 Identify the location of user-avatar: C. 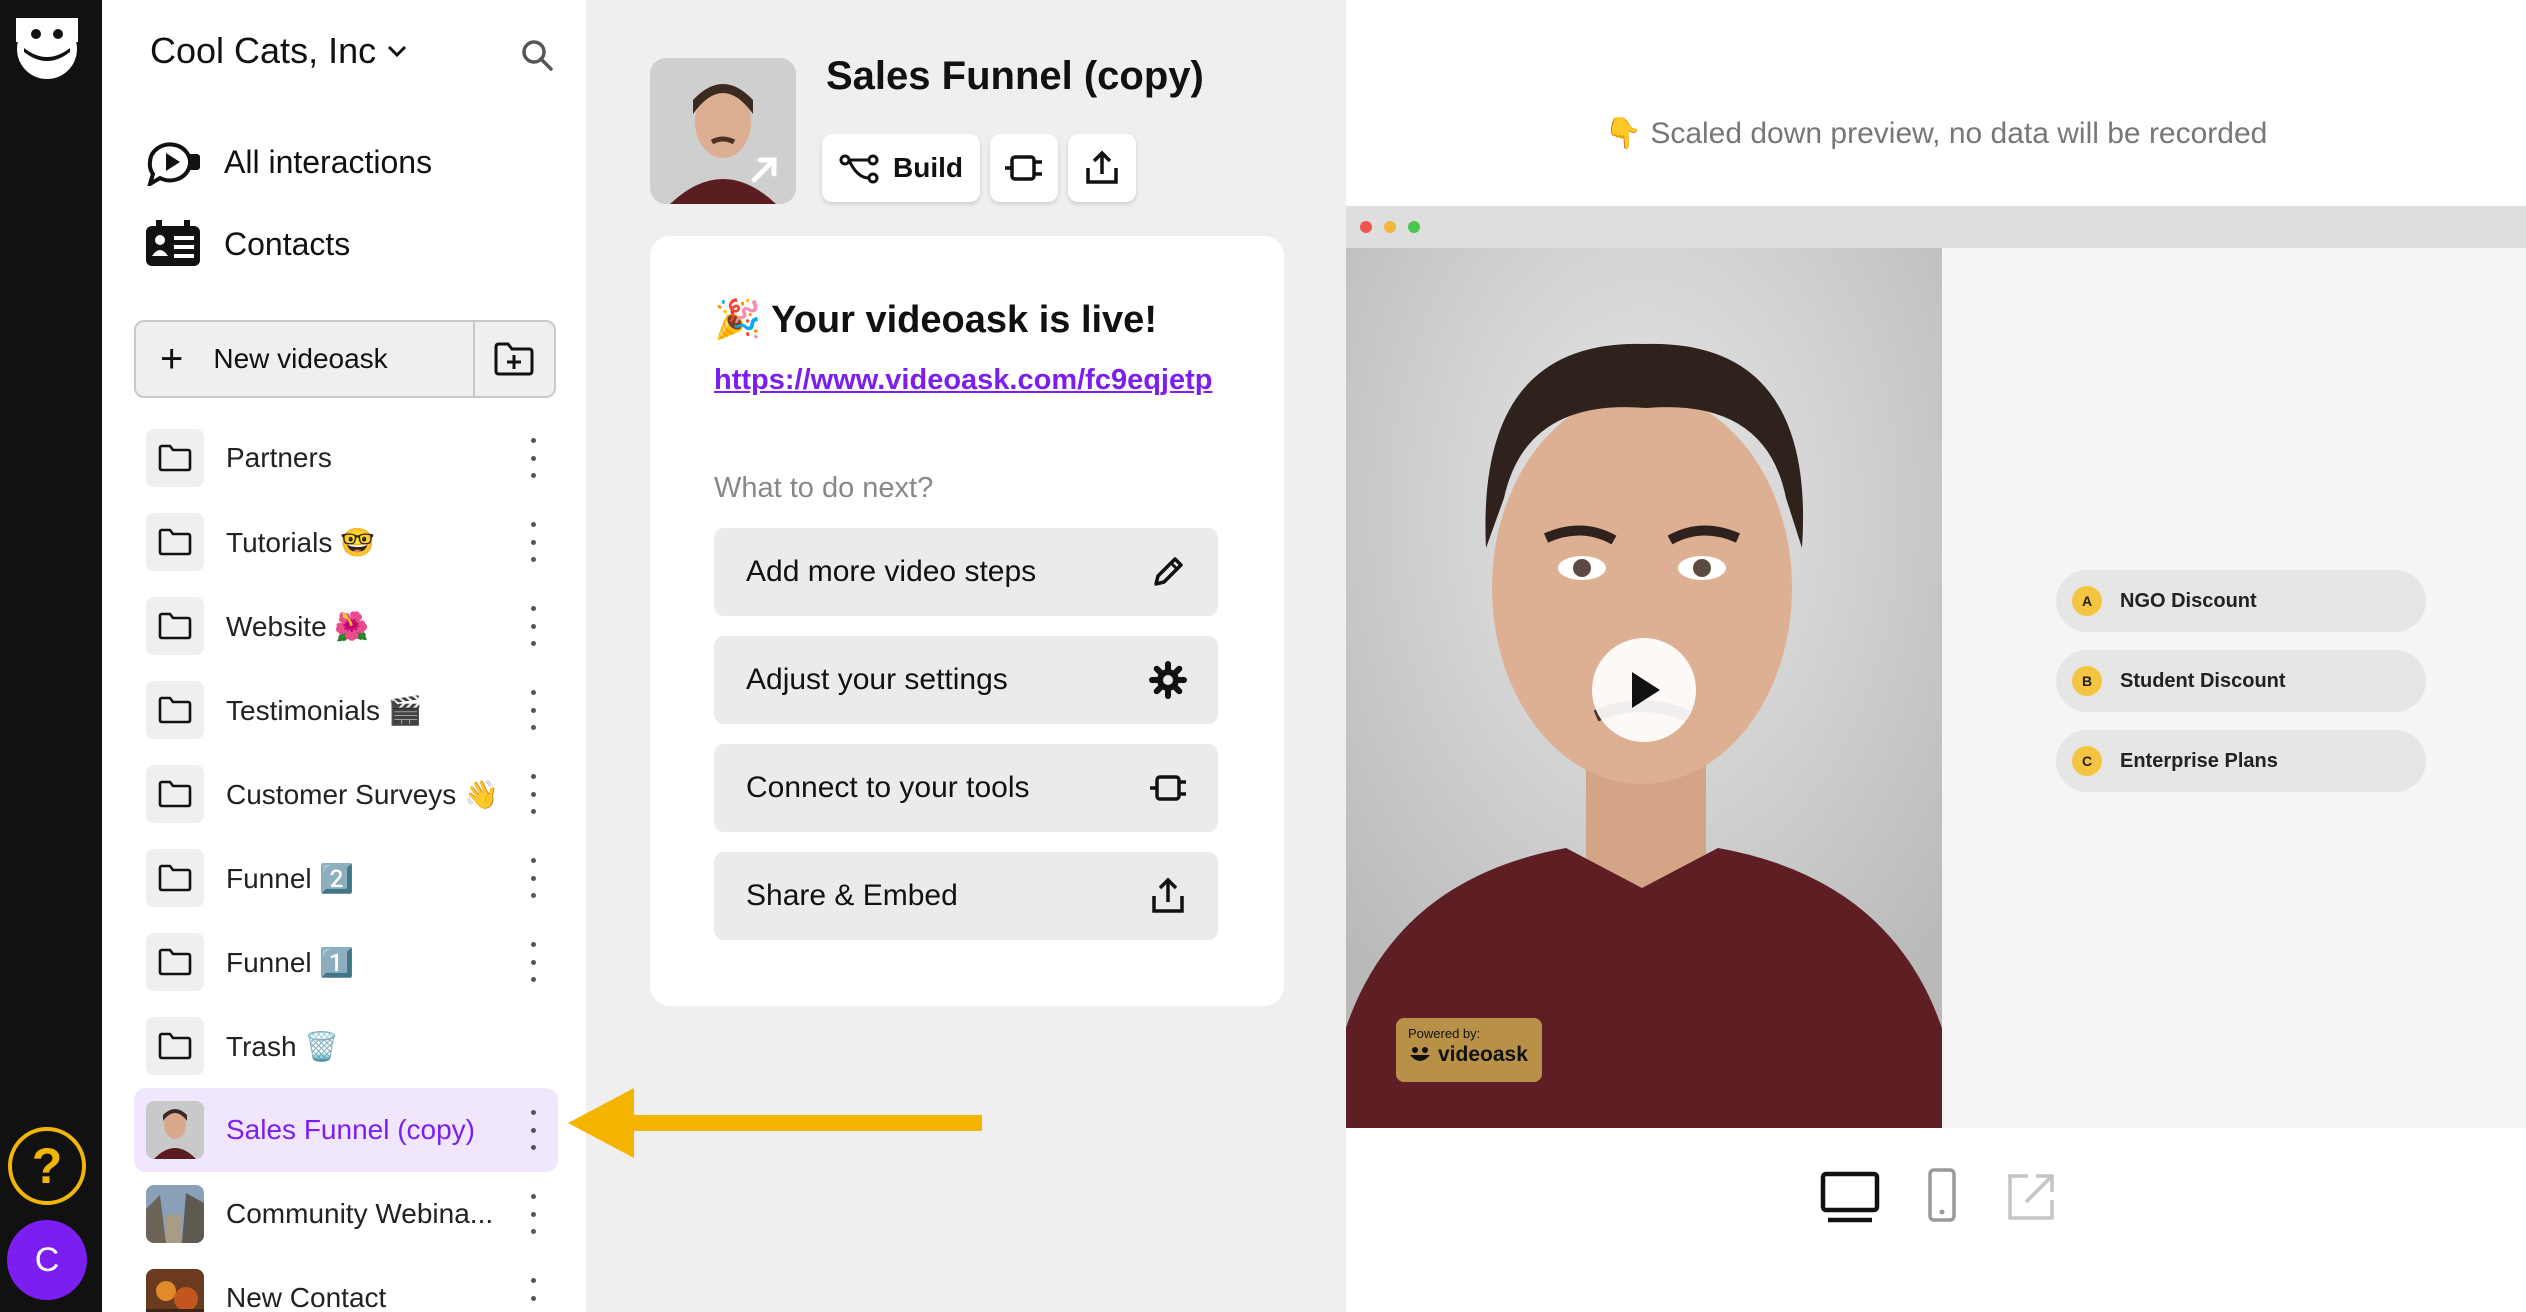
(47, 1260).